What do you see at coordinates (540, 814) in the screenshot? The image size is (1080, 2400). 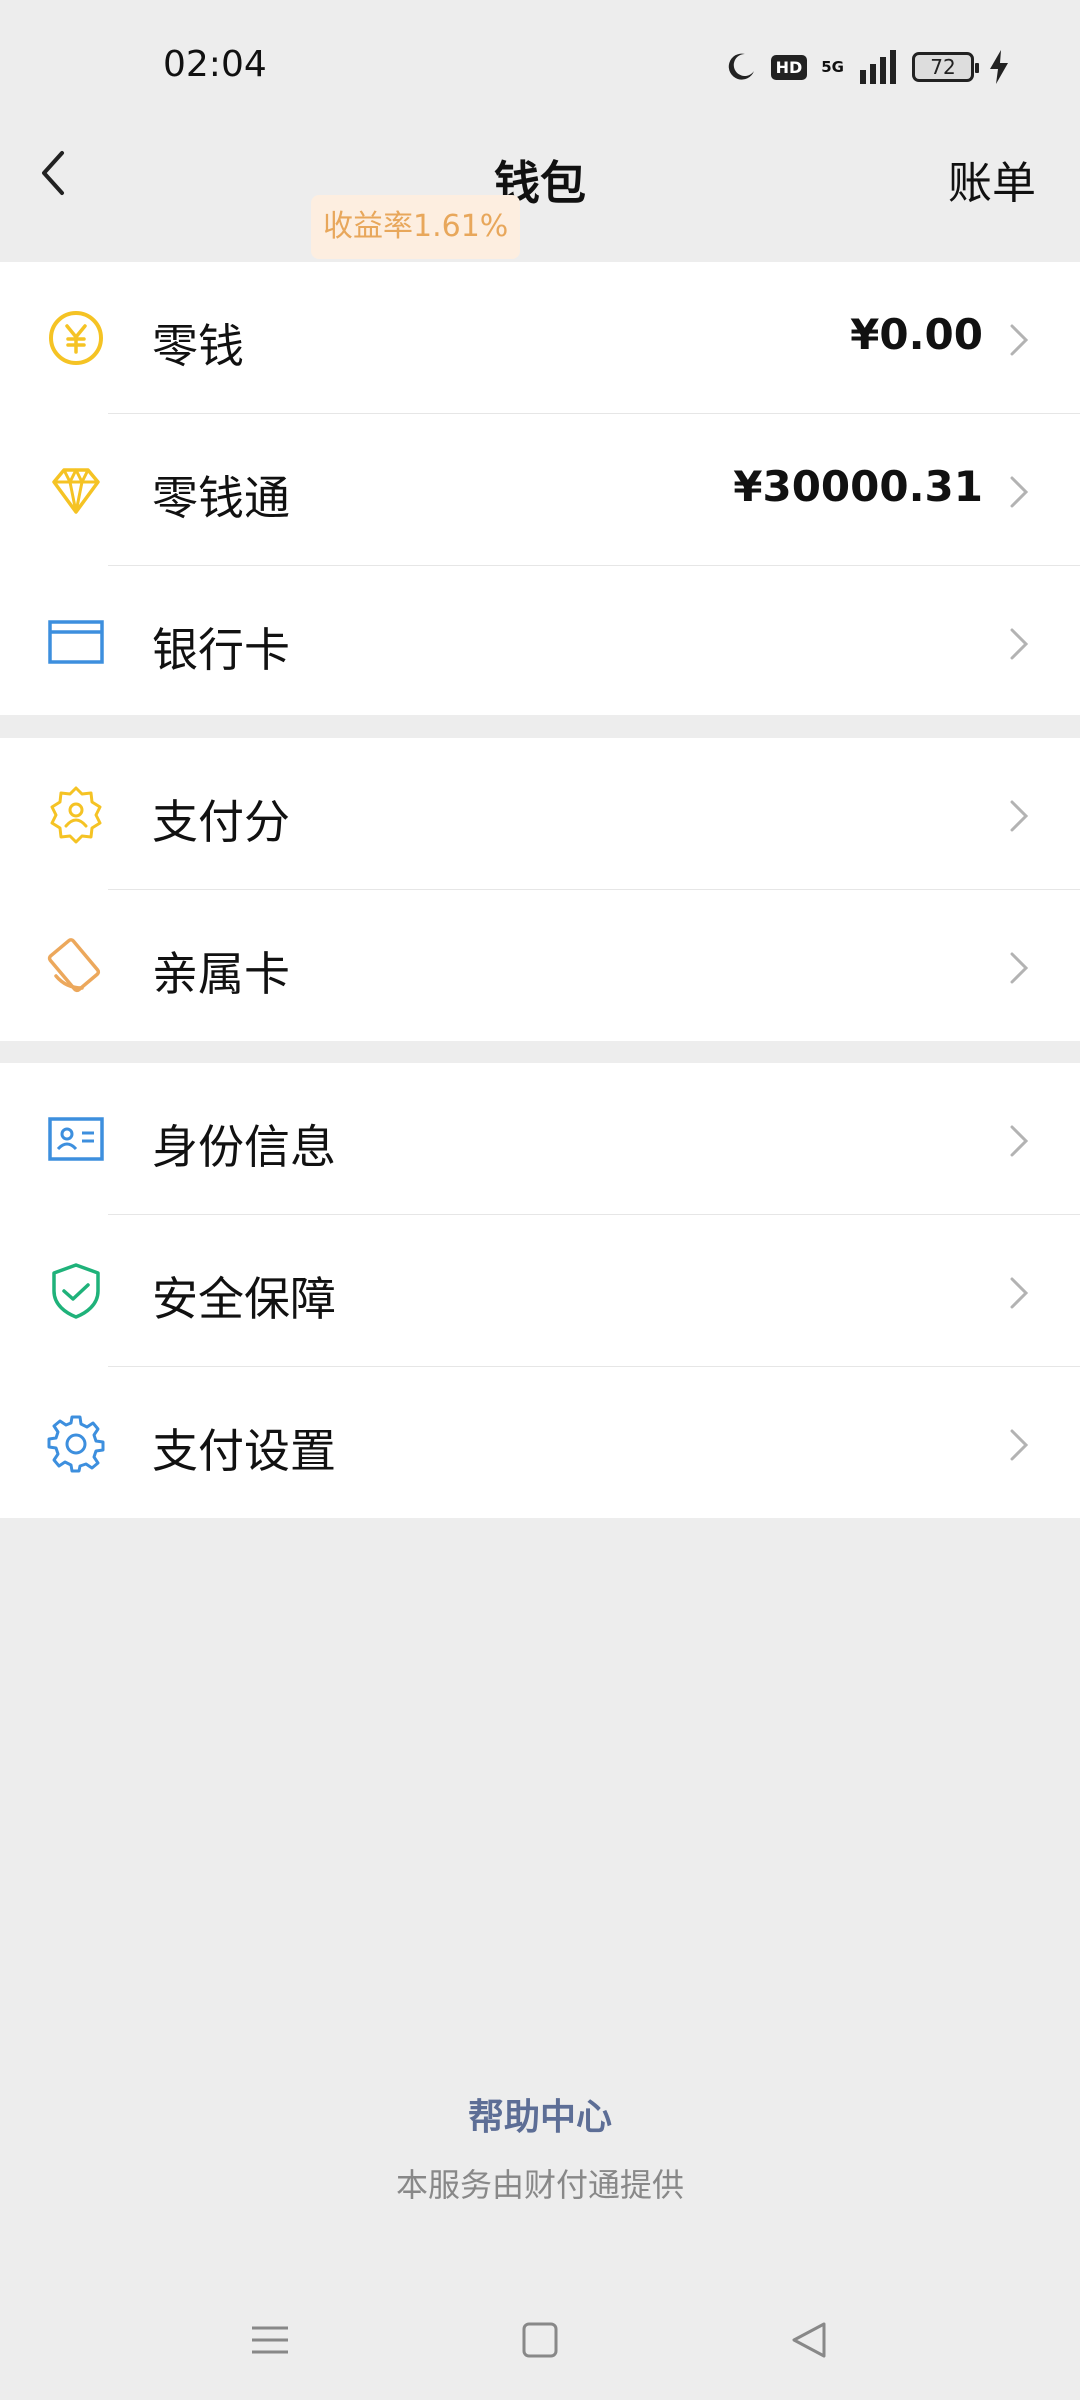 I see `list-item-pay-score: 支付分` at bounding box center [540, 814].